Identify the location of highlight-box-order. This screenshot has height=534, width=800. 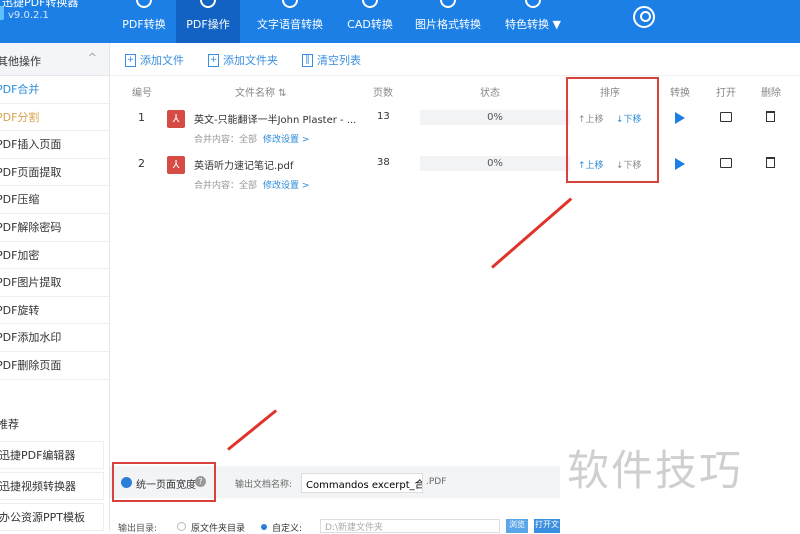
(612, 130).